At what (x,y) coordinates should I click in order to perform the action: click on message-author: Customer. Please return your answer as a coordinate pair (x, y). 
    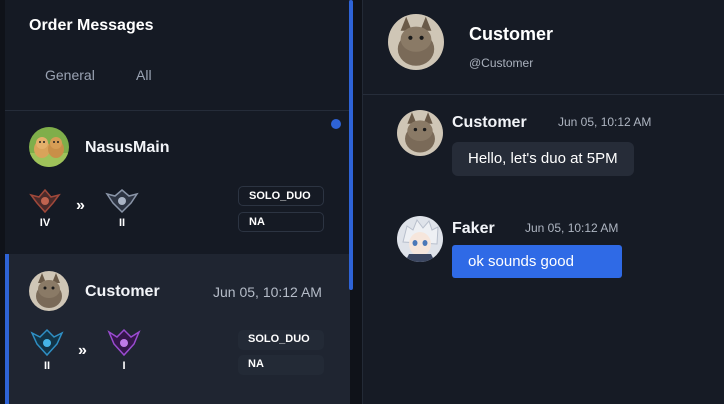
    Looking at the image, I should click on (489, 122).